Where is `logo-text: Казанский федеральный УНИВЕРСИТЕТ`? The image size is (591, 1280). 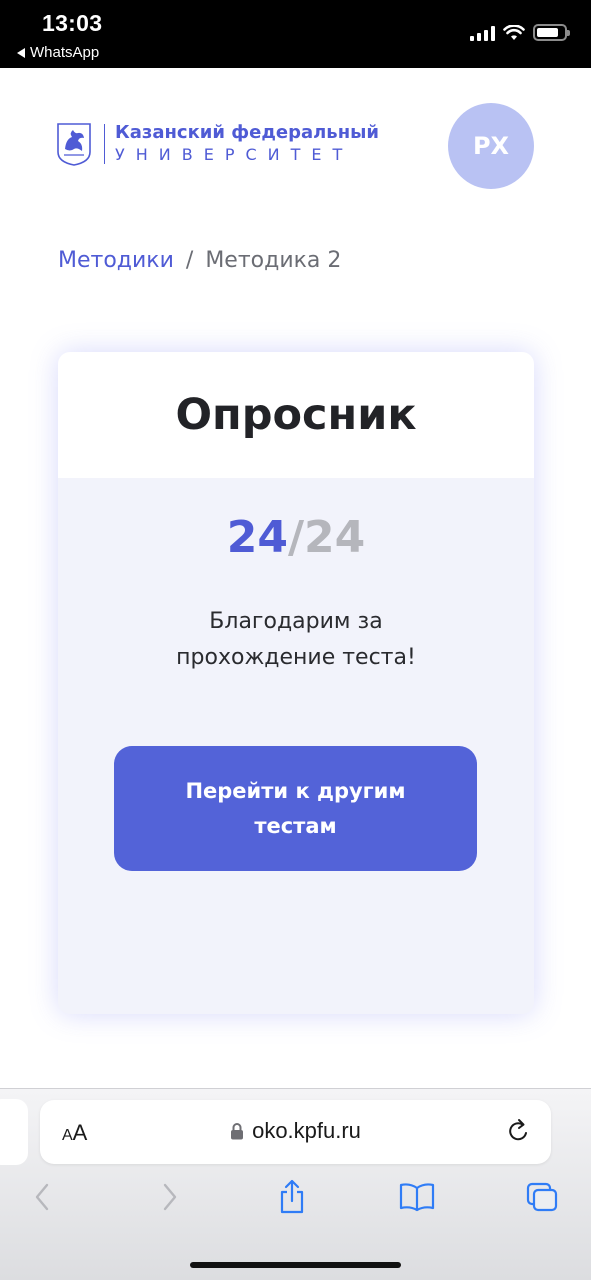
logo-text: Казанский федеральный УНИВЕРСИТЕТ is located at coordinates (247, 144).